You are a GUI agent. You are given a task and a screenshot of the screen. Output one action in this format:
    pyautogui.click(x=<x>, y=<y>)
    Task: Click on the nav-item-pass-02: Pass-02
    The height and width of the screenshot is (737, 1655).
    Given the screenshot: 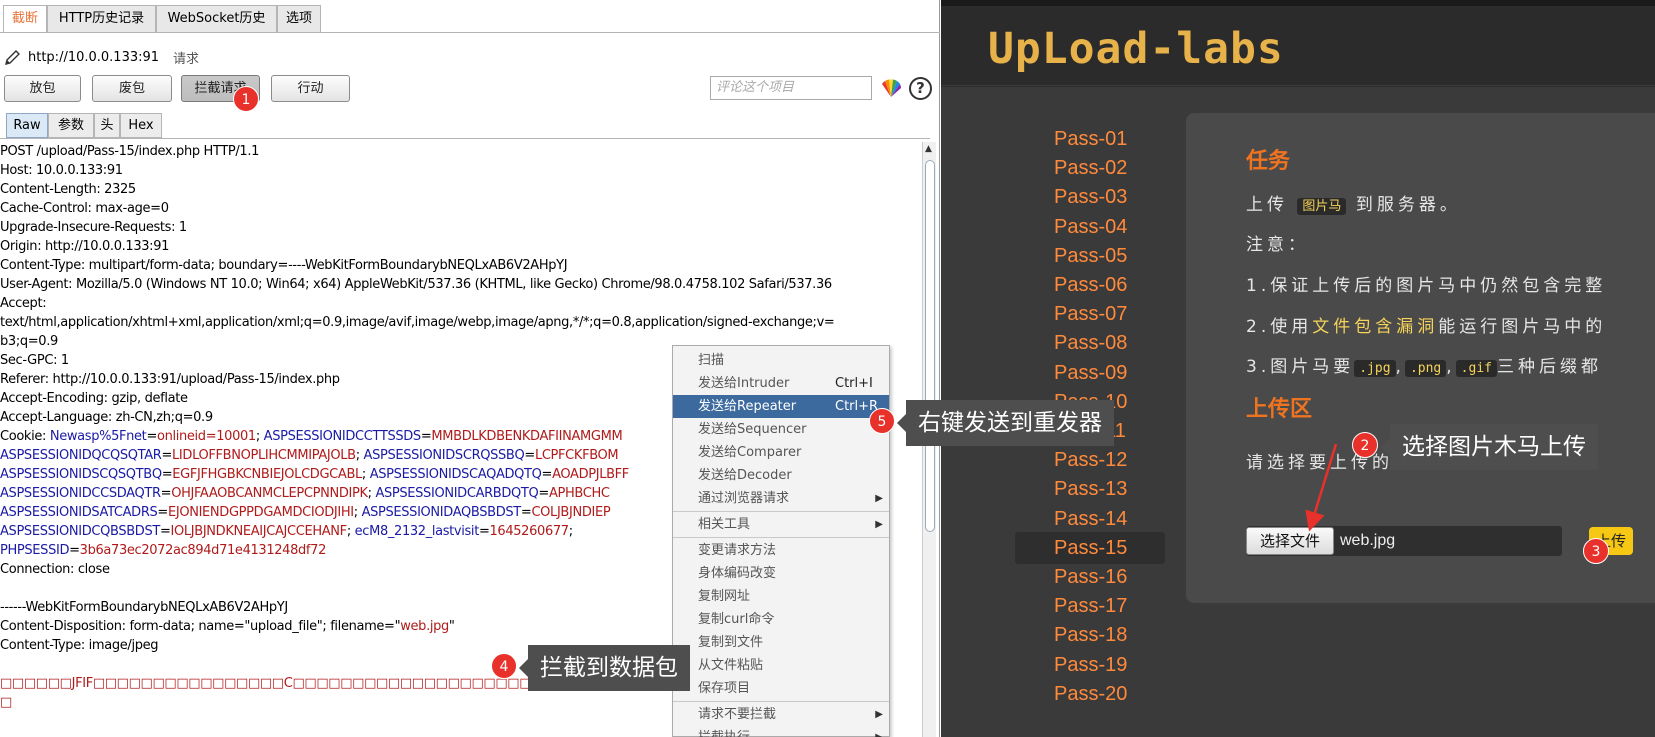 What is the action you would take?
    pyautogui.click(x=1090, y=168)
    